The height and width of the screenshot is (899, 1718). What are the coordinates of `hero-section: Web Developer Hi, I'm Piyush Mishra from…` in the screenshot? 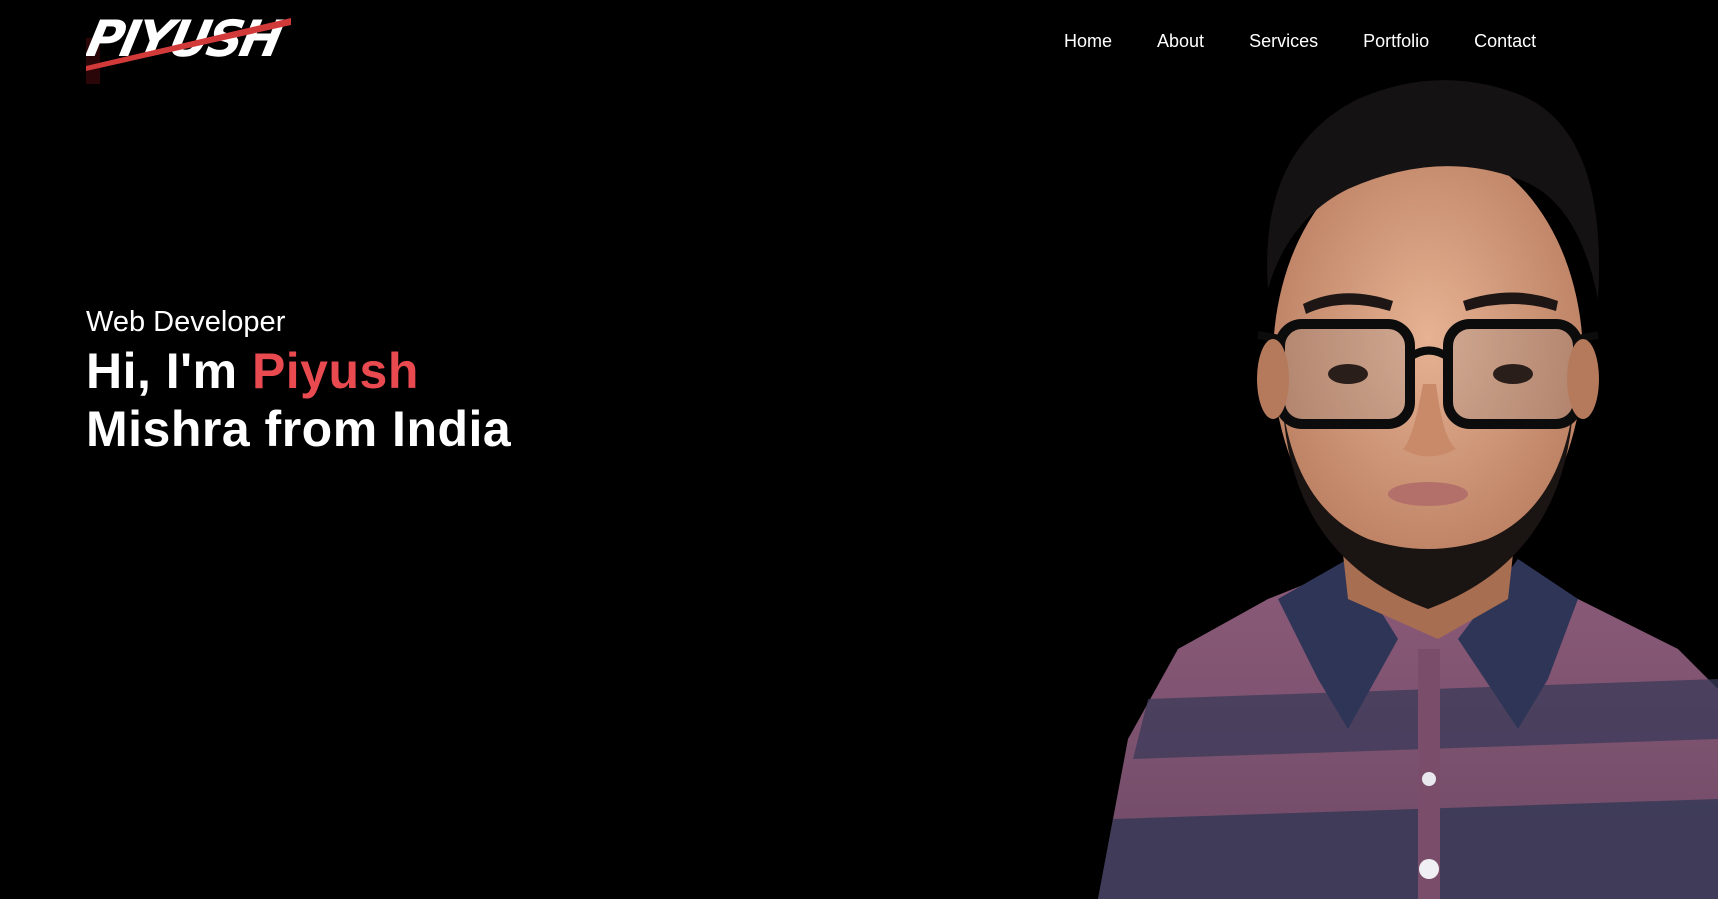 It's located at (436, 380).